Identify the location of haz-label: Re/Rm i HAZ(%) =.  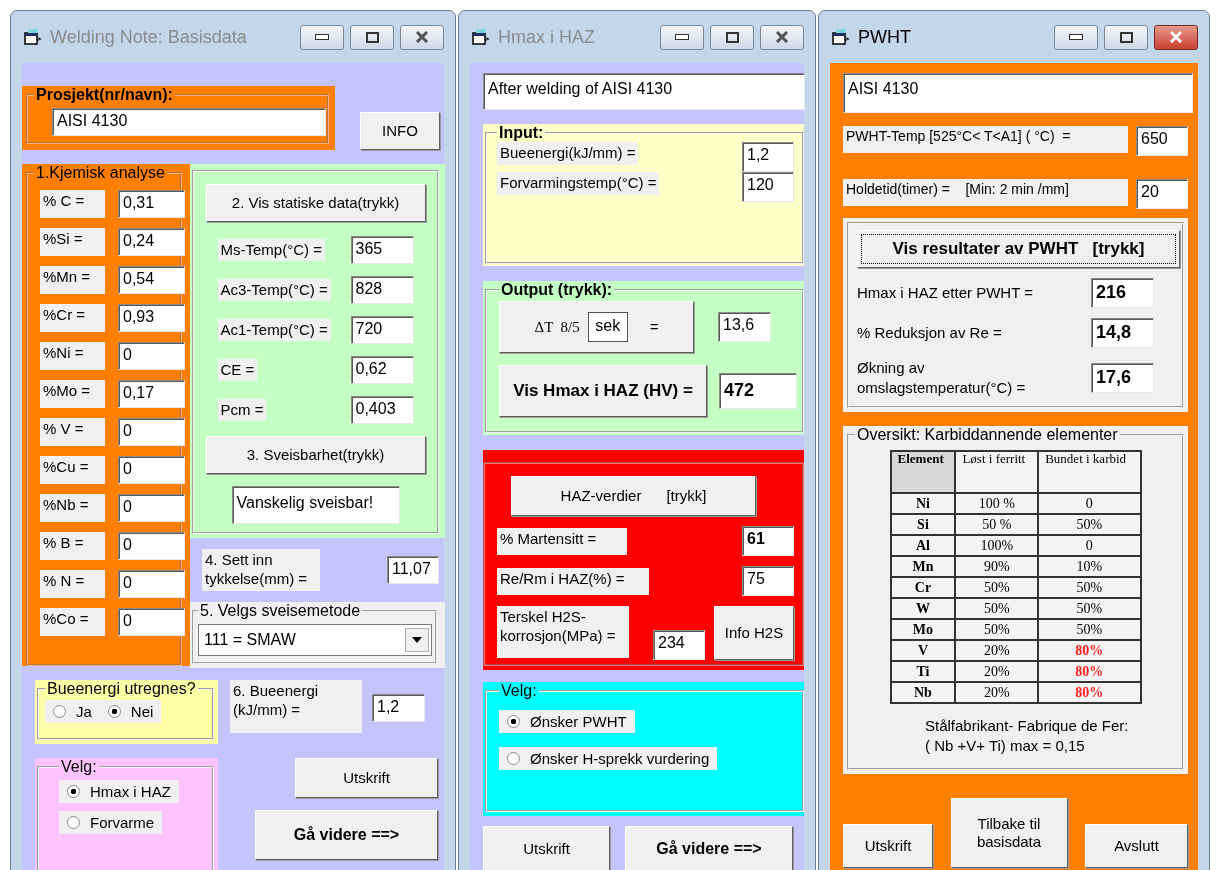
(573, 581).